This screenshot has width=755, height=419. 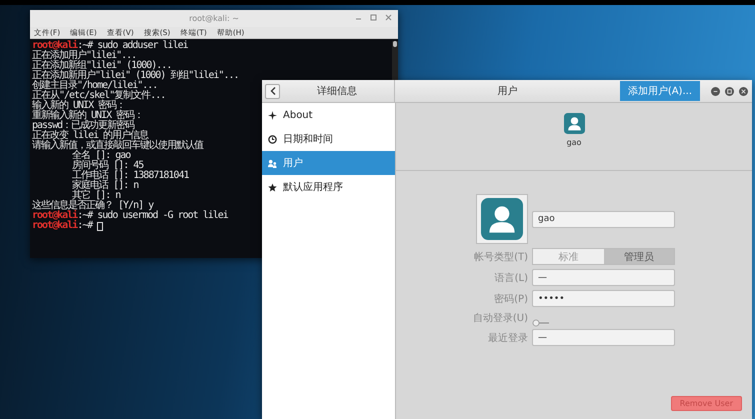 I want to click on sidebar-item: 默认应用程序, so click(x=328, y=187).